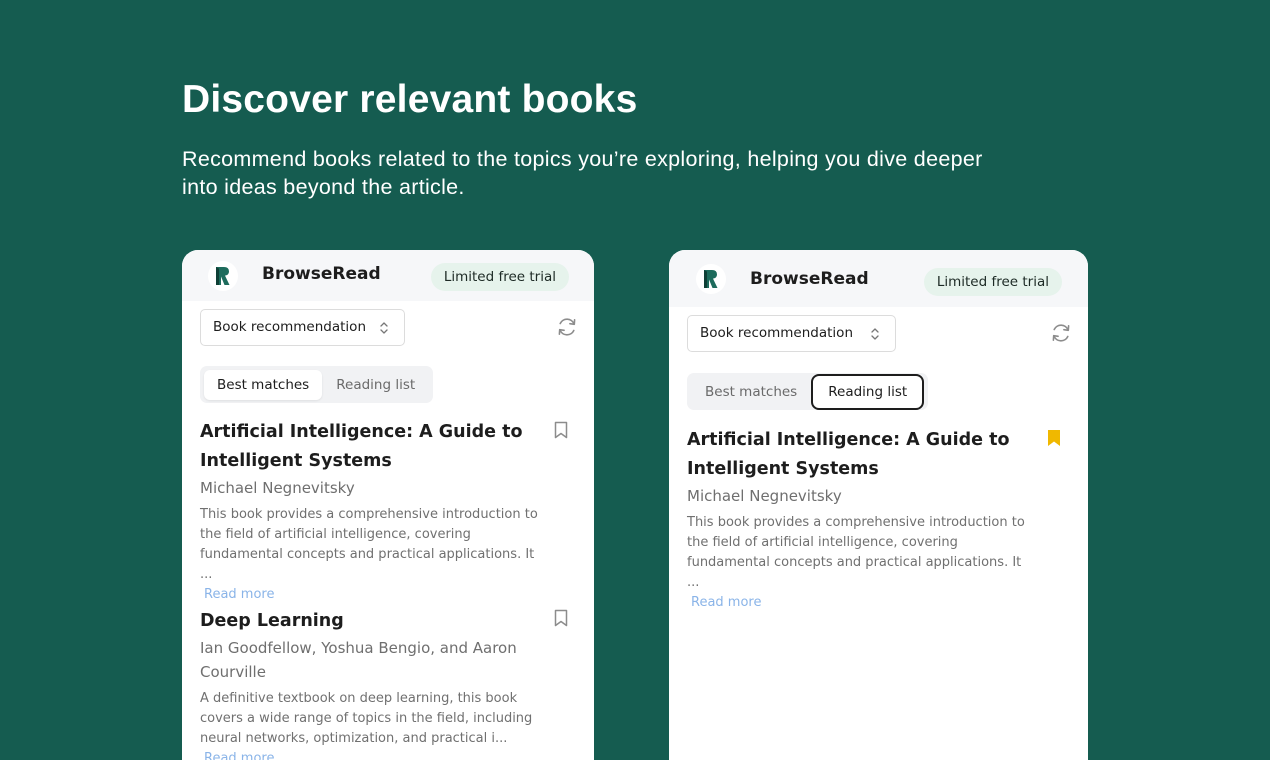 The image size is (1270, 760). I want to click on page-title: Discover relevant books, so click(410, 99).